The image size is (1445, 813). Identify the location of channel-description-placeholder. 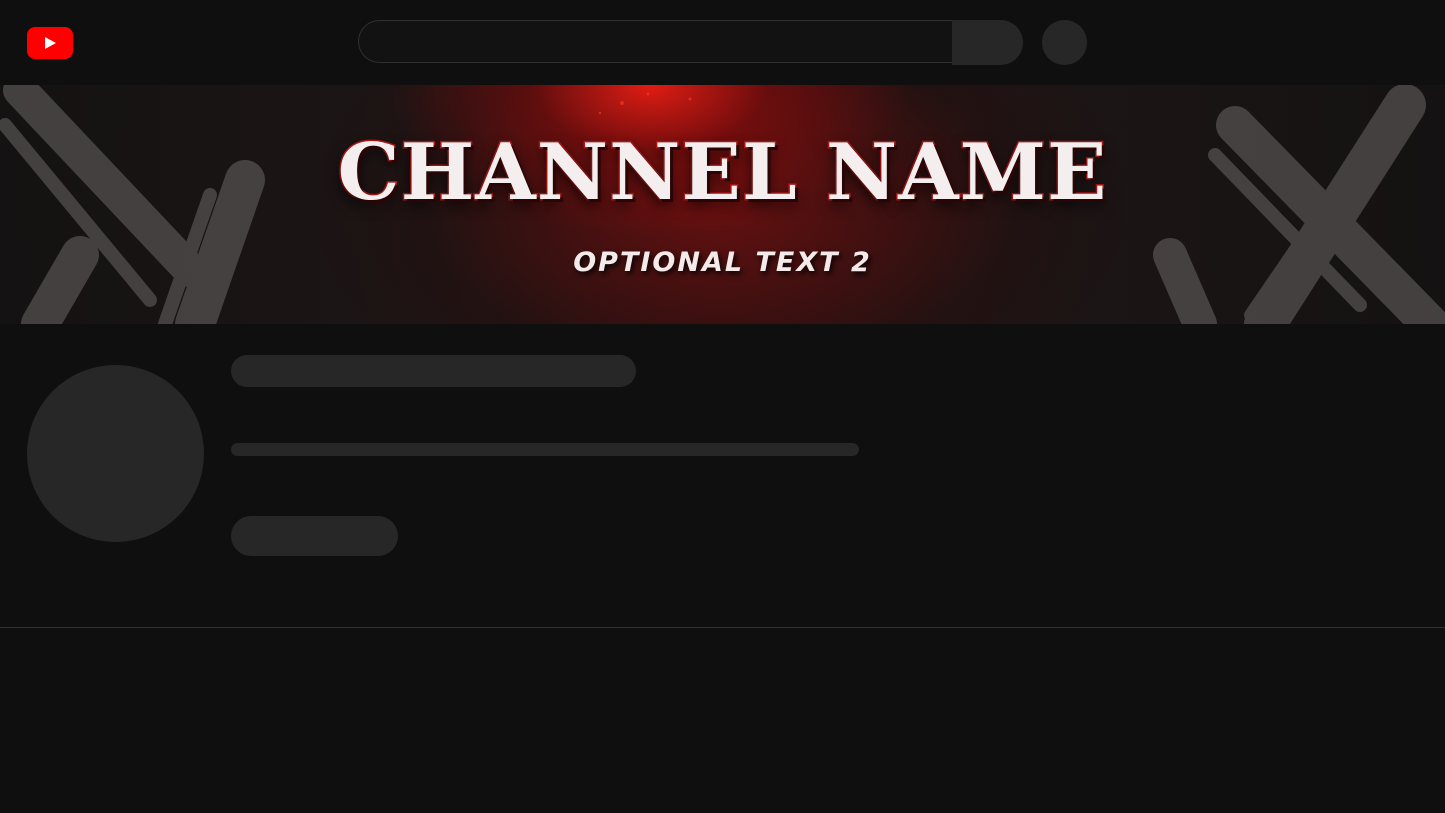
(545, 449).